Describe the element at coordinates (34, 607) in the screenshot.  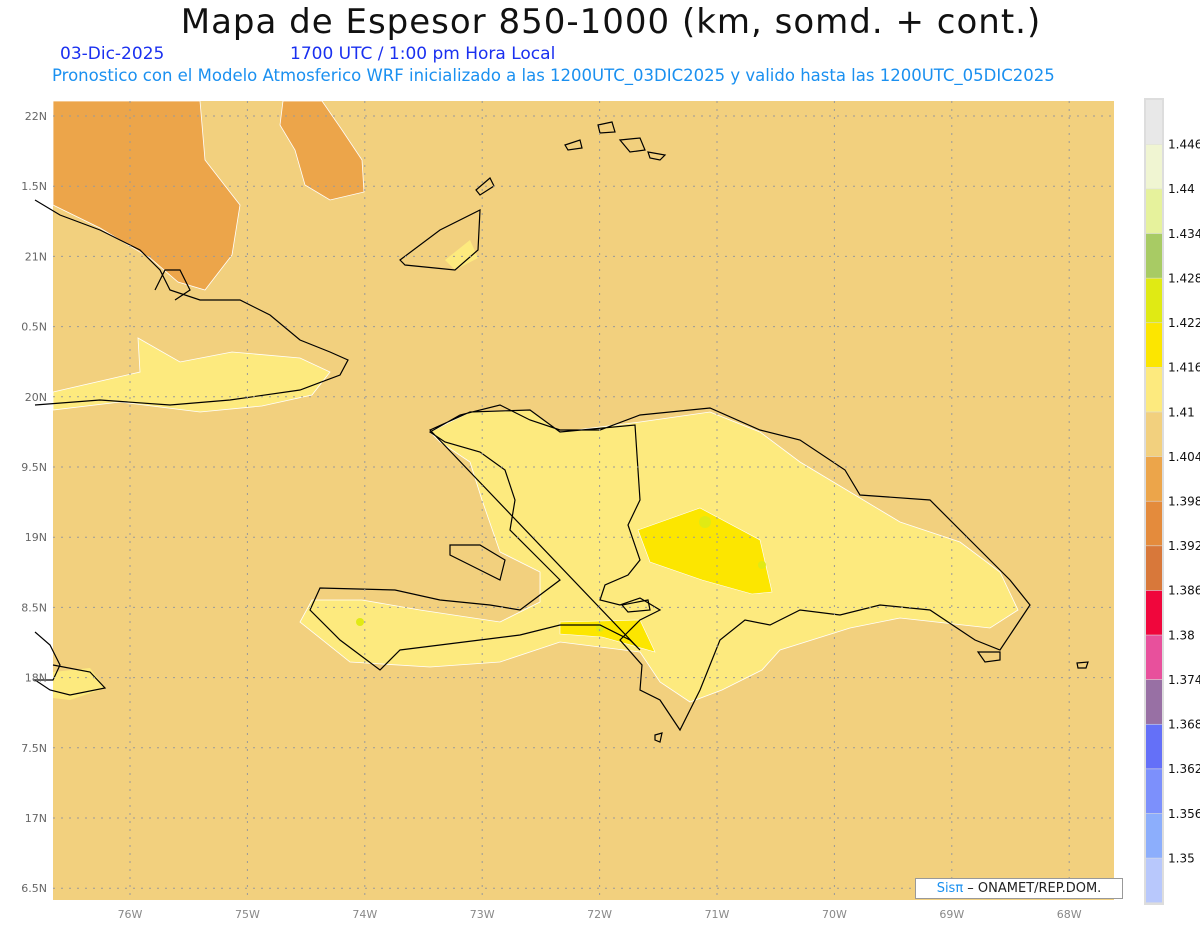
I see `lat-label: 8.5N` at that location.